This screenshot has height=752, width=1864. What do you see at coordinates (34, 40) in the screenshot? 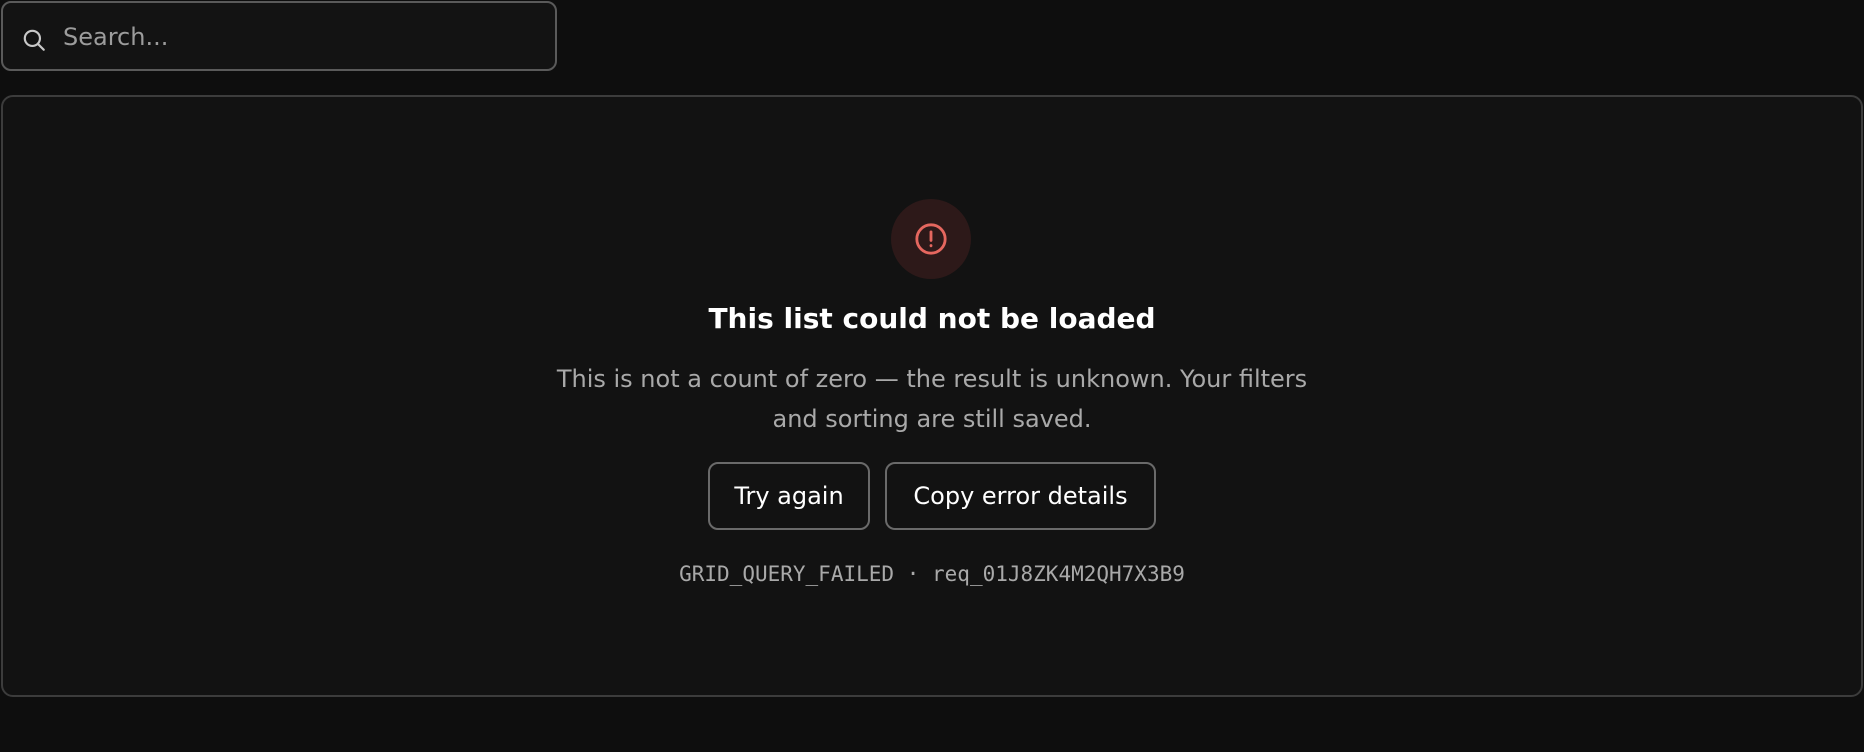
I see `search-icon` at bounding box center [34, 40].